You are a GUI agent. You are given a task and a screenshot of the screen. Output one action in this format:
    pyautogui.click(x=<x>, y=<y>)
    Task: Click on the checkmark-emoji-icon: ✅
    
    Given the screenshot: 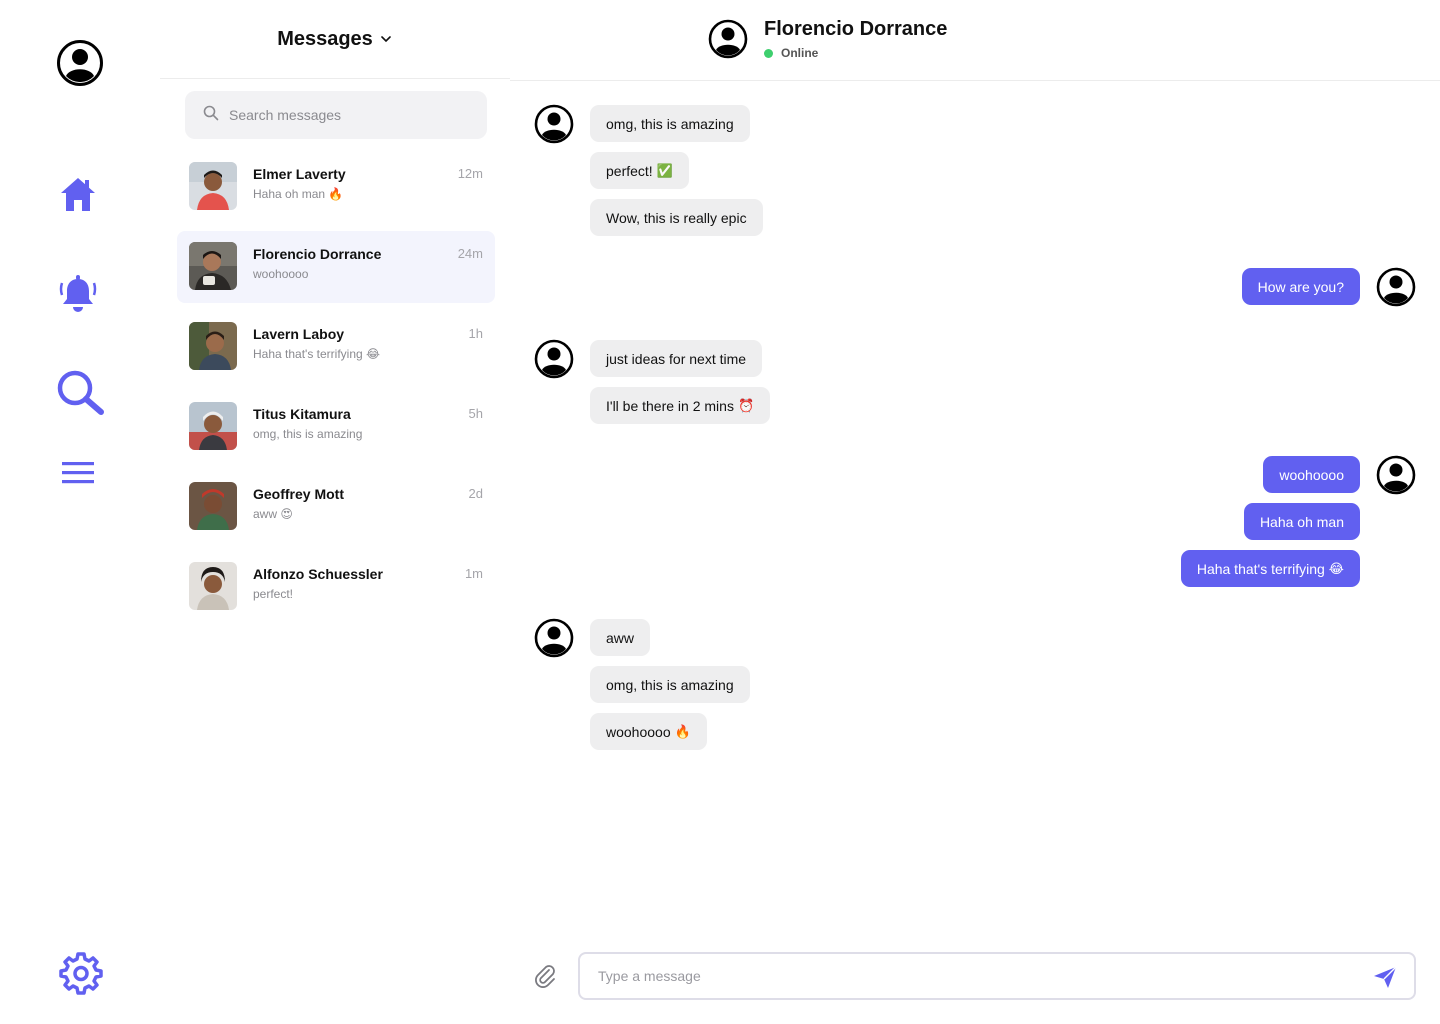 What is the action you would take?
    pyautogui.click(x=664, y=170)
    